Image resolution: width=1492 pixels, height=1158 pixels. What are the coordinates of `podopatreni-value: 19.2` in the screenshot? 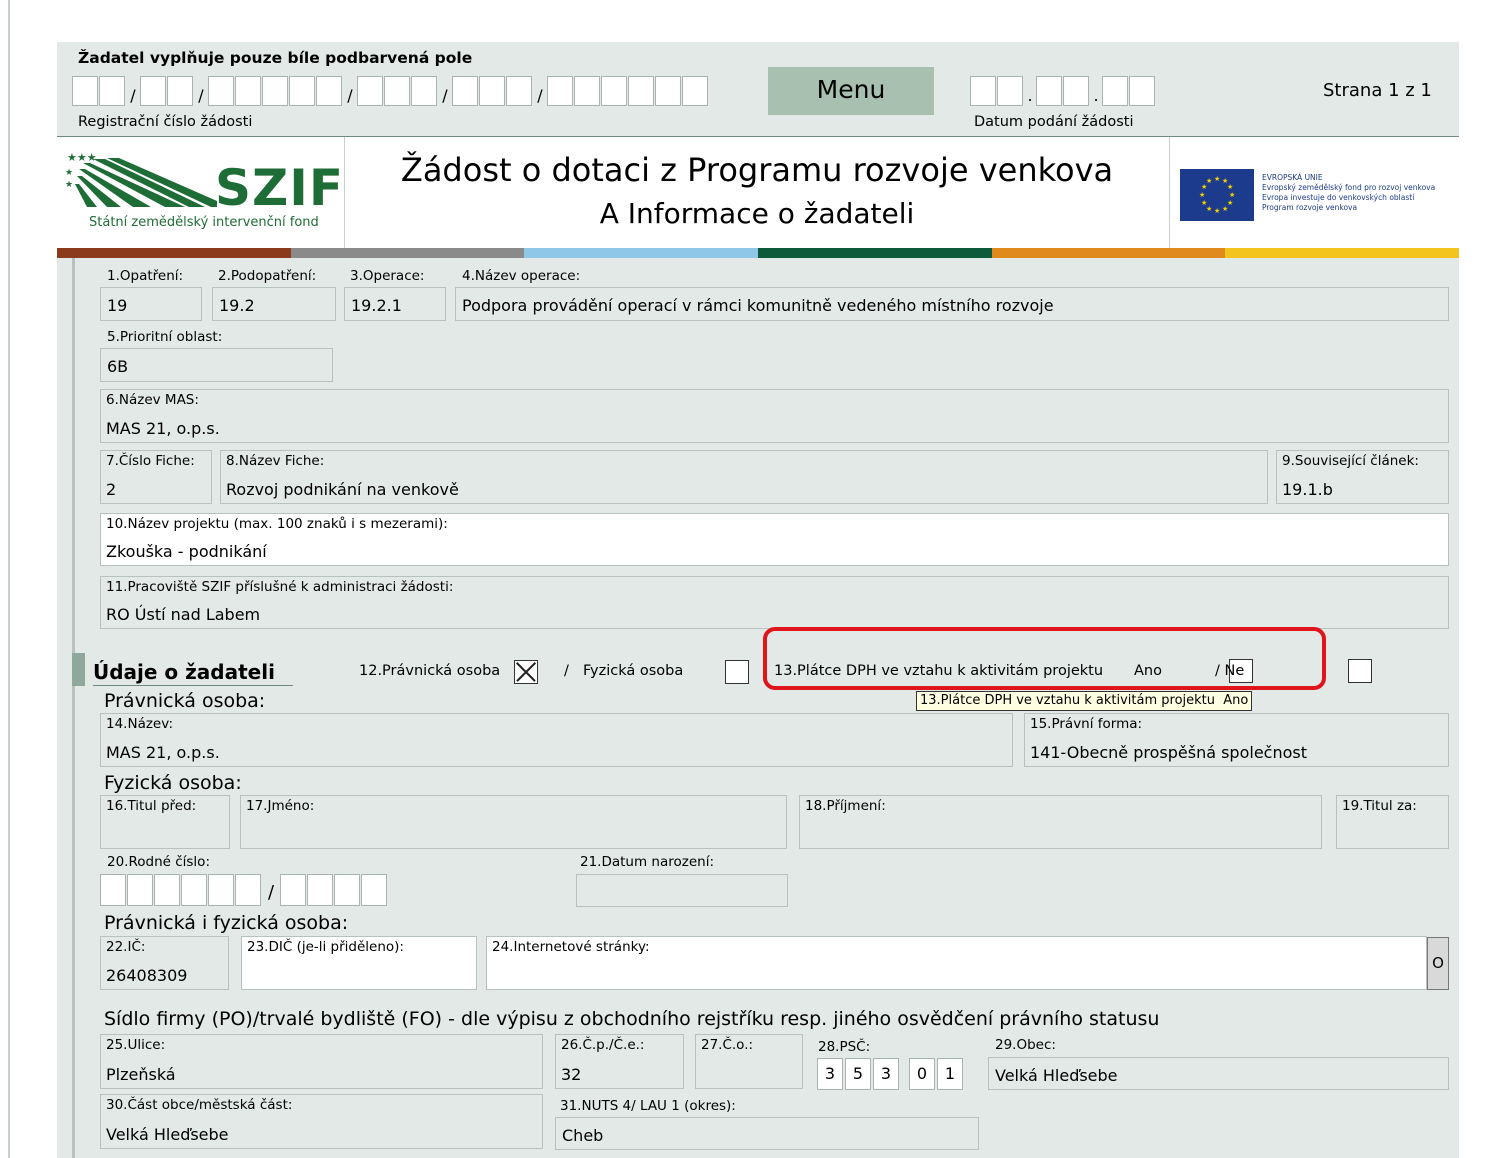 It's located at (237, 305).